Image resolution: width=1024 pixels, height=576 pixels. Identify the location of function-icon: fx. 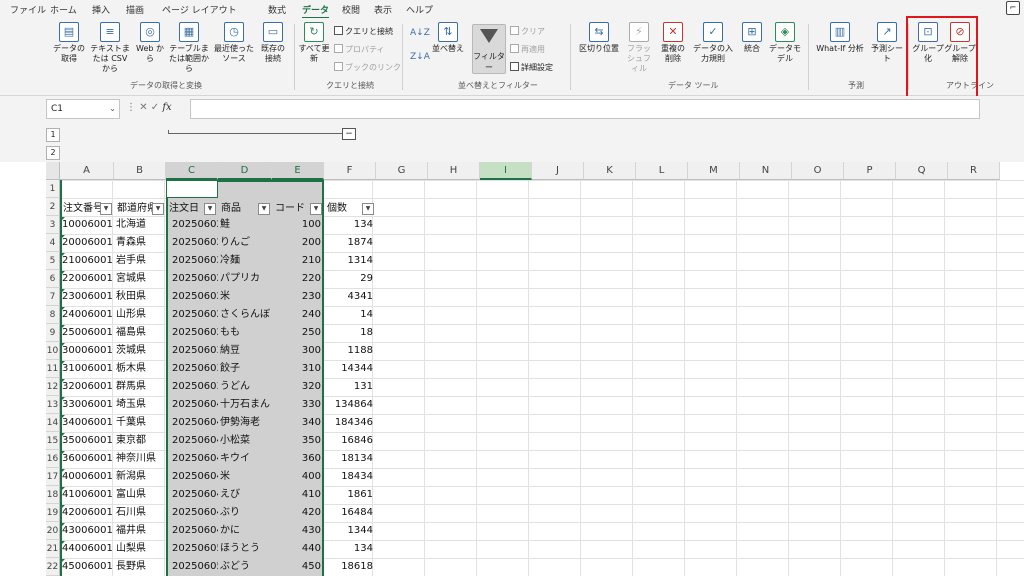
(166, 107).